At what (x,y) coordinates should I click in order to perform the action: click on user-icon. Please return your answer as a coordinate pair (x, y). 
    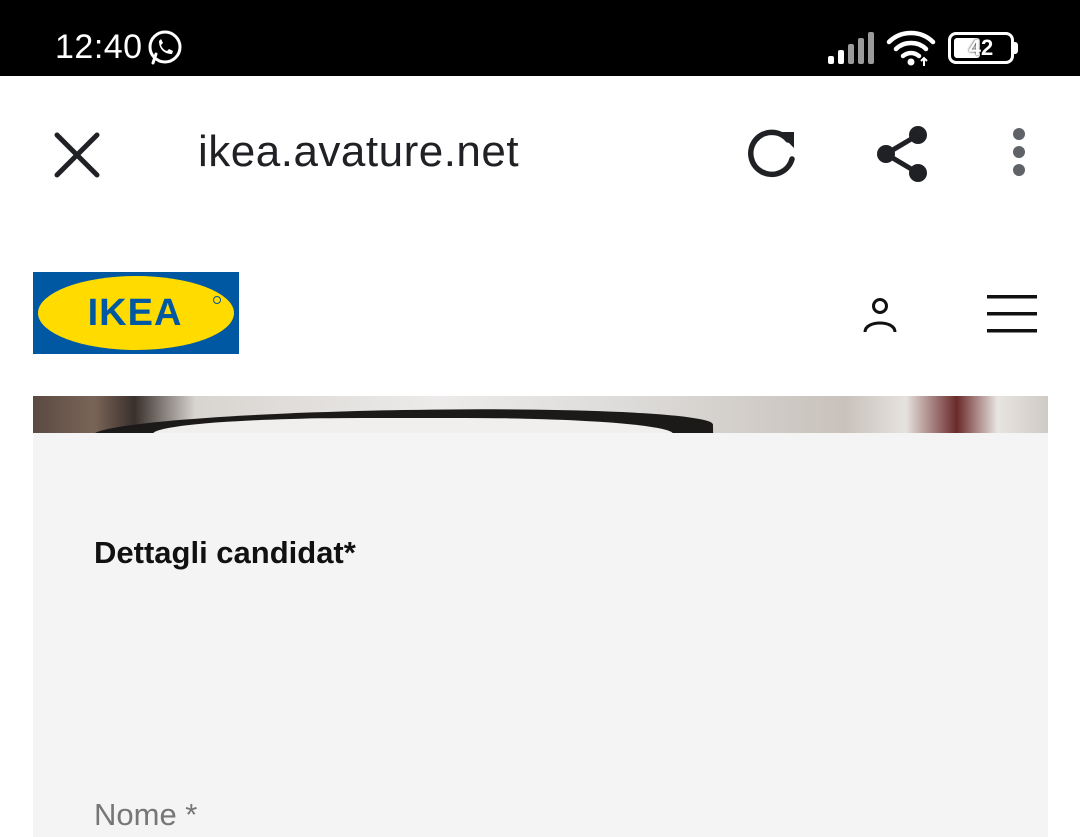
    Looking at the image, I should click on (880, 316).